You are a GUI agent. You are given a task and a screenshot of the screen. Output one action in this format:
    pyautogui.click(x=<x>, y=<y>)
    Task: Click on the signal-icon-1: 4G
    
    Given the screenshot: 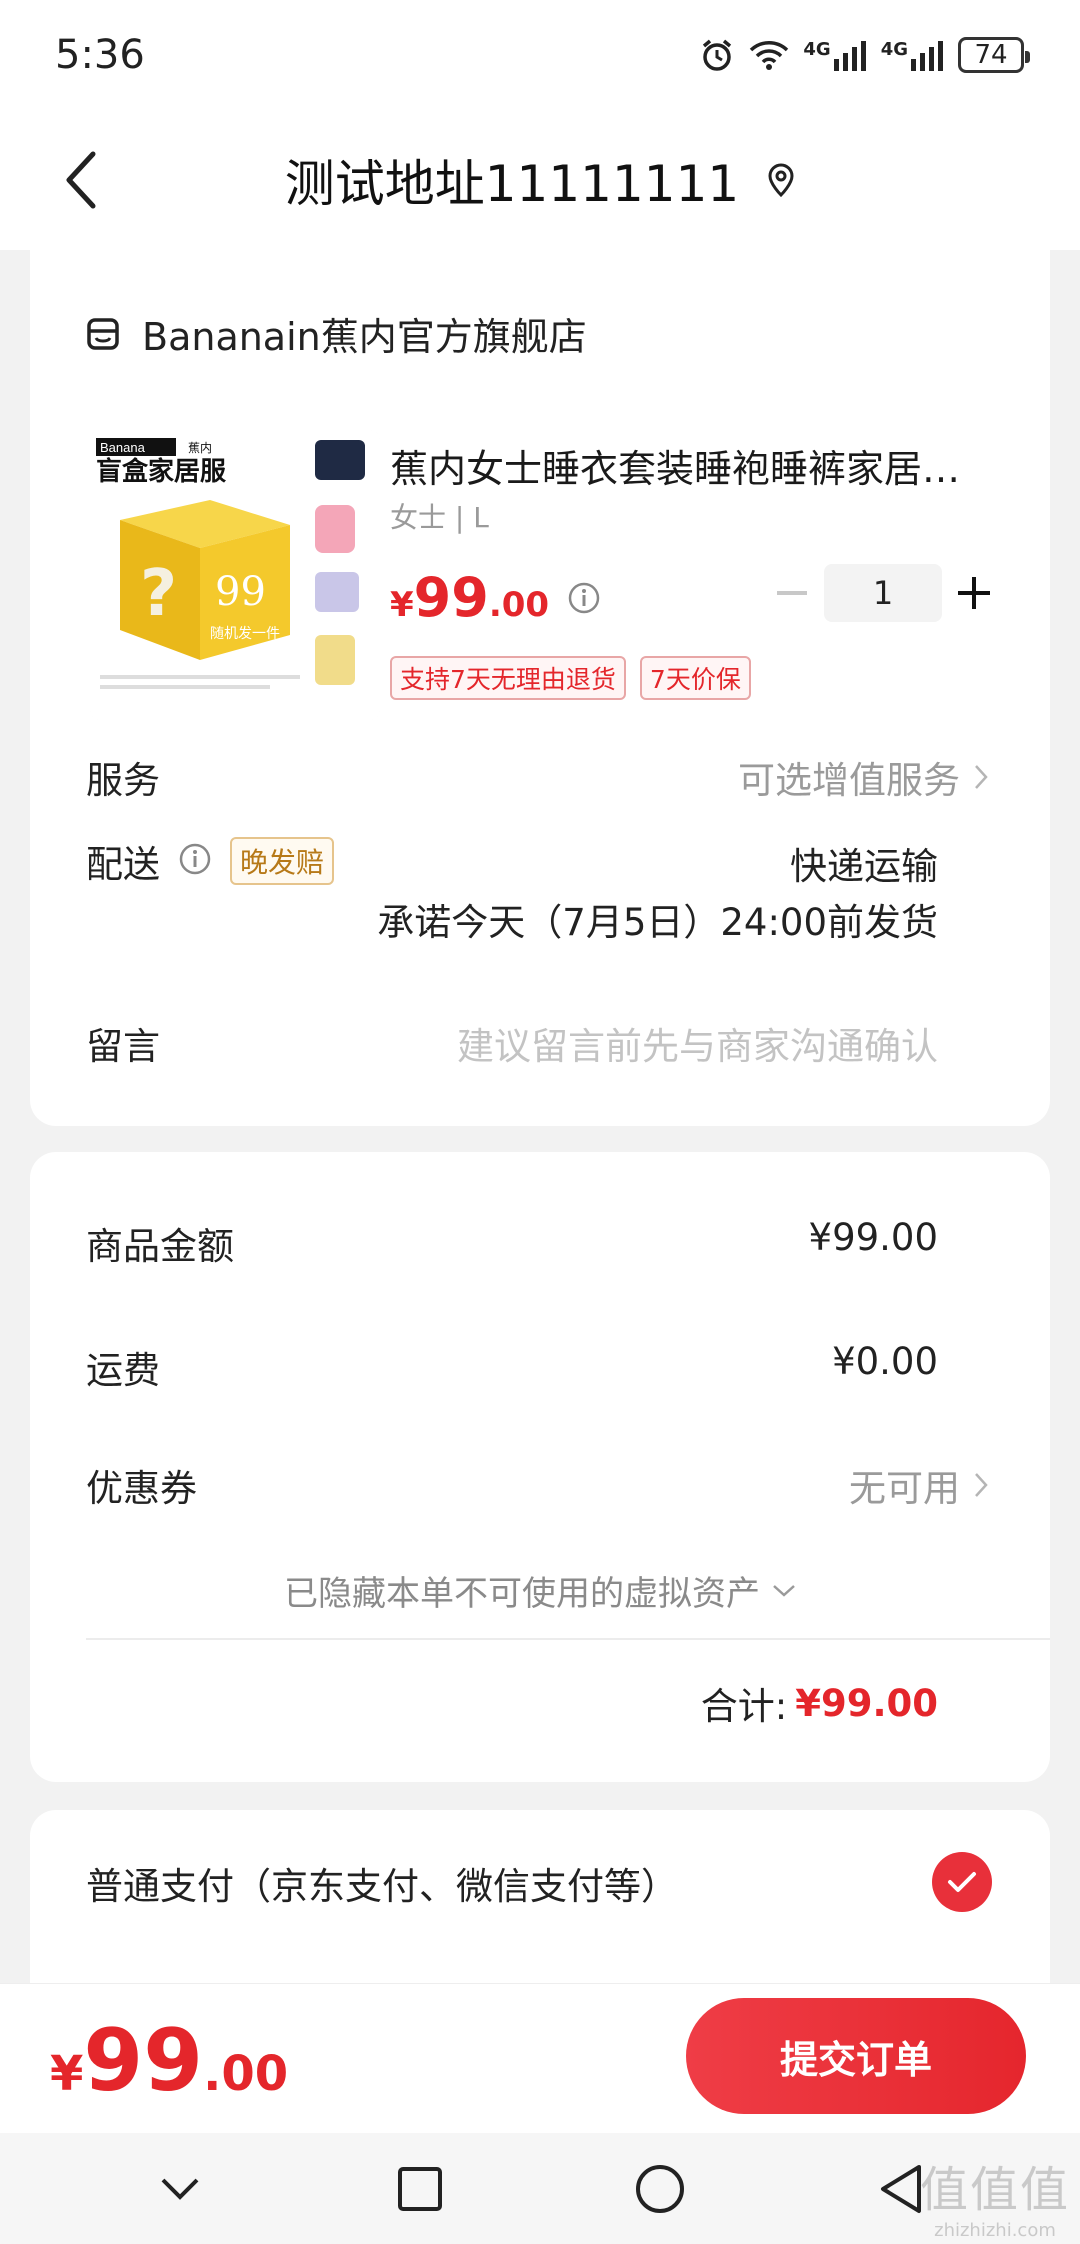 What is the action you would take?
    pyautogui.click(x=834, y=55)
    